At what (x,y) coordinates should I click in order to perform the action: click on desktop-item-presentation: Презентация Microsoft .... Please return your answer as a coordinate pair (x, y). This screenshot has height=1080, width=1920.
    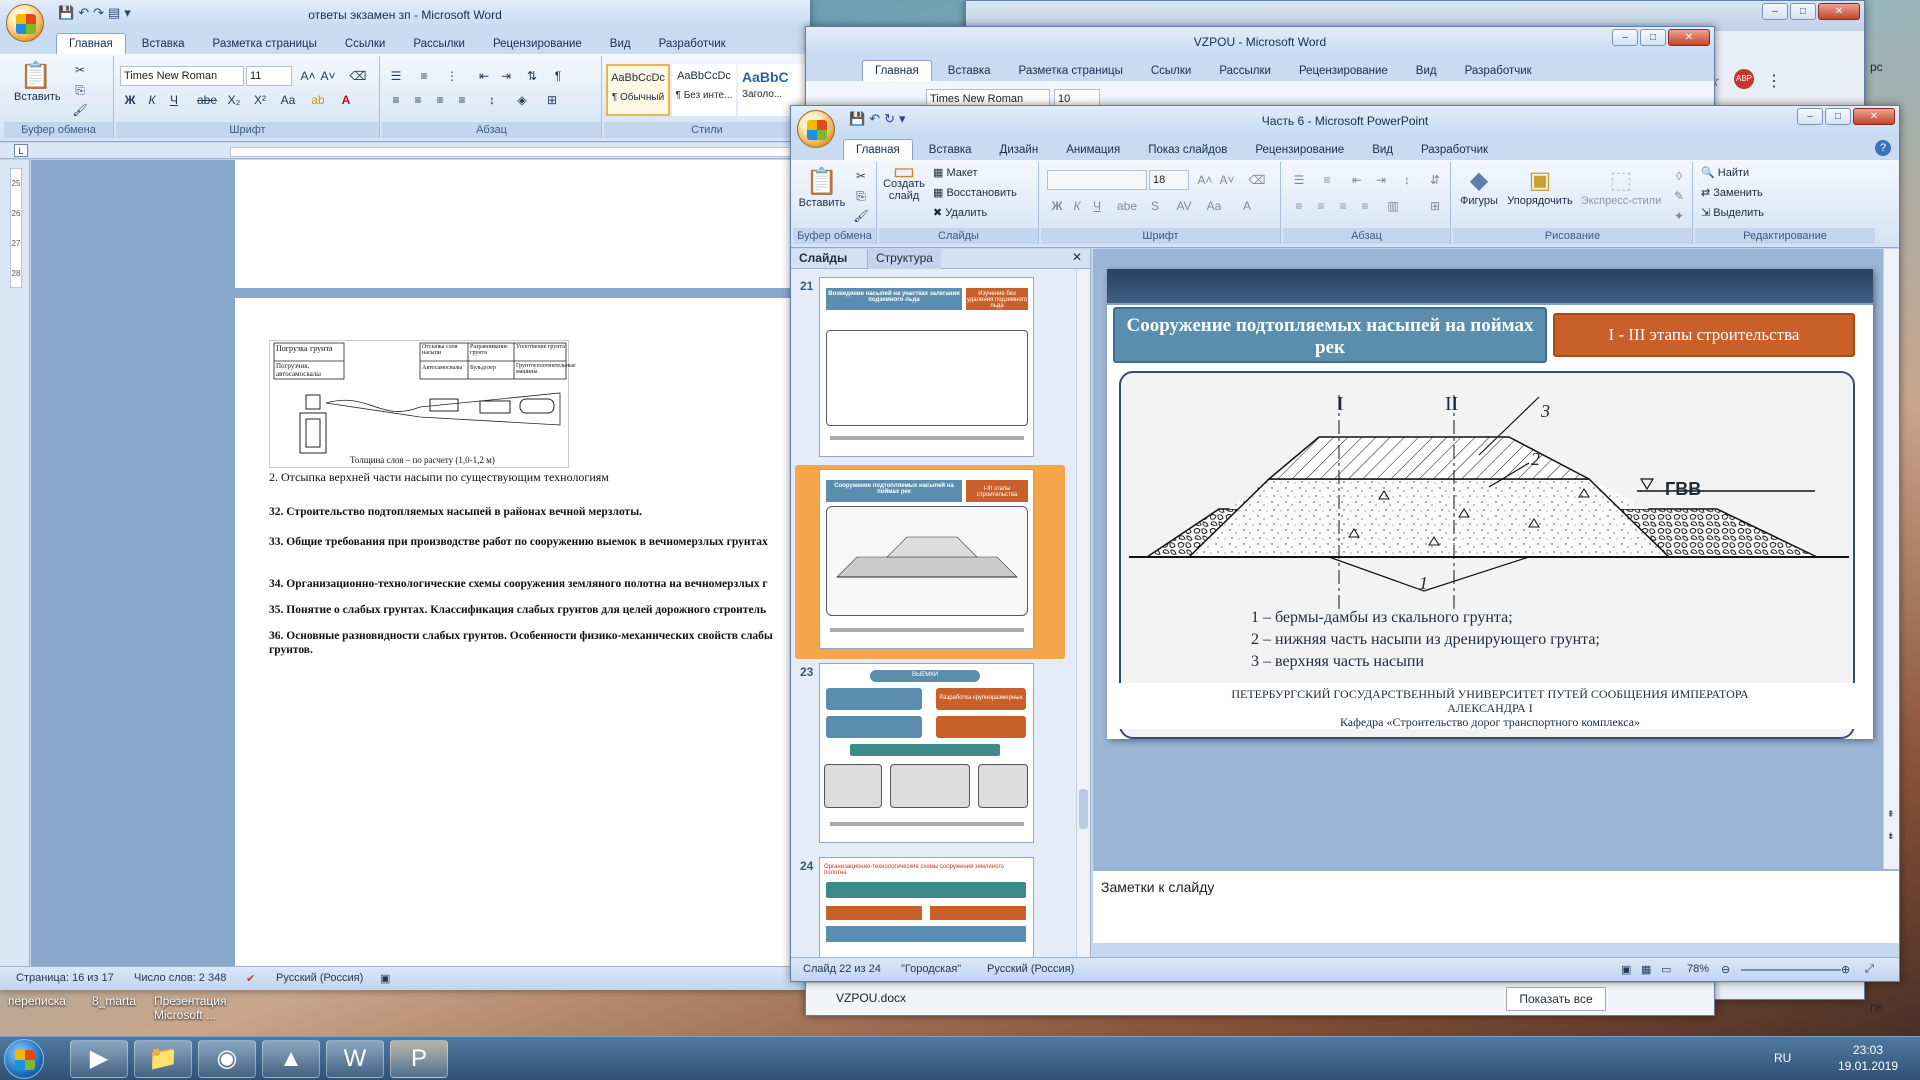
    Looking at the image, I should click on (190, 1008).